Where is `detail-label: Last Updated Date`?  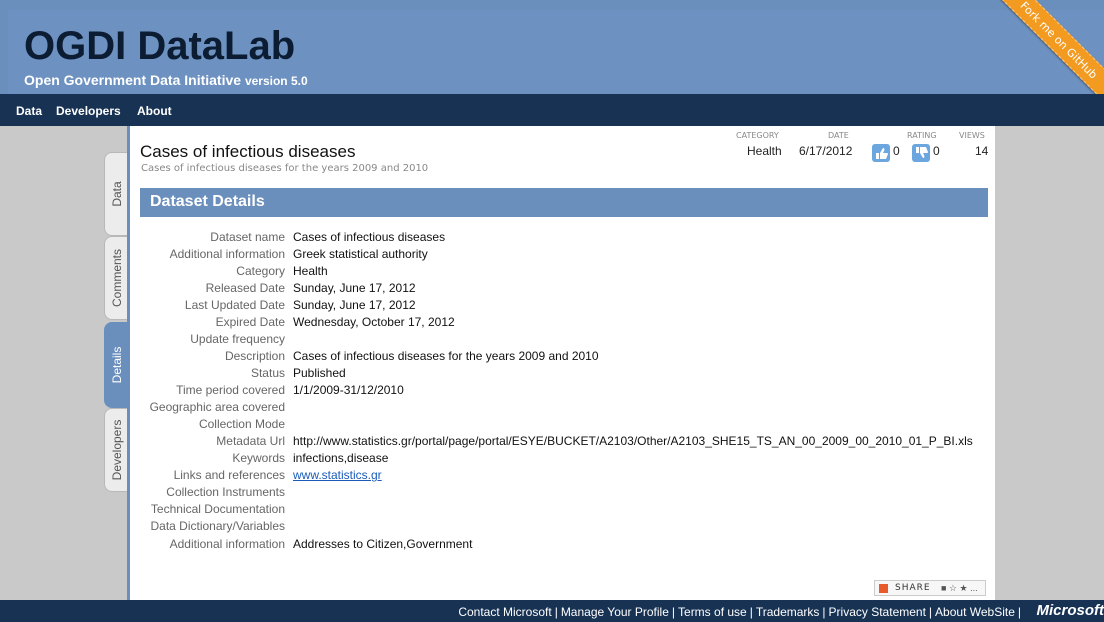
detail-label: Last Updated Date is located at coordinates (234, 305).